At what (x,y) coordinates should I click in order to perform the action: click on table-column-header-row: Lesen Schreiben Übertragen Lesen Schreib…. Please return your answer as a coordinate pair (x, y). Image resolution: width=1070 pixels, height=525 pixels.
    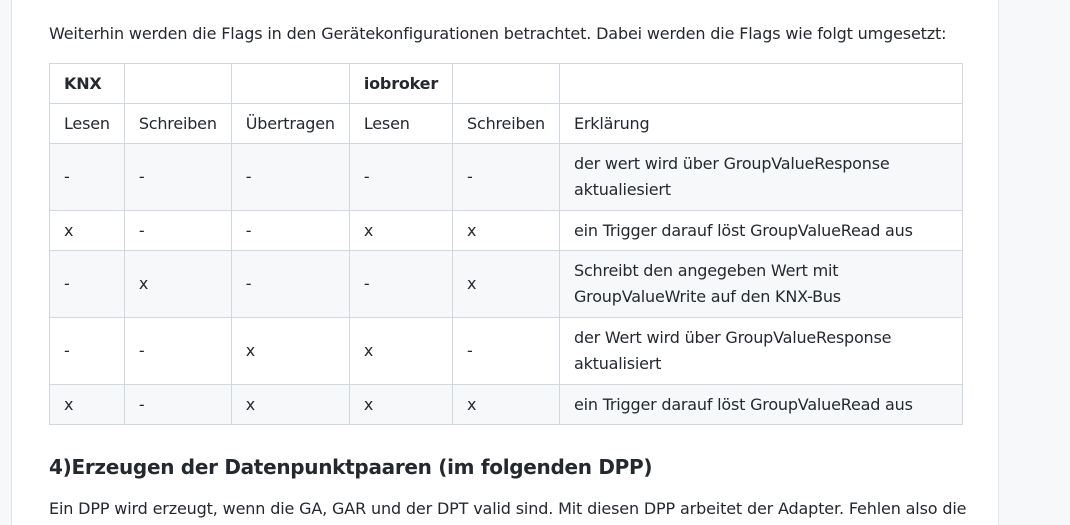
    Looking at the image, I should click on (506, 123).